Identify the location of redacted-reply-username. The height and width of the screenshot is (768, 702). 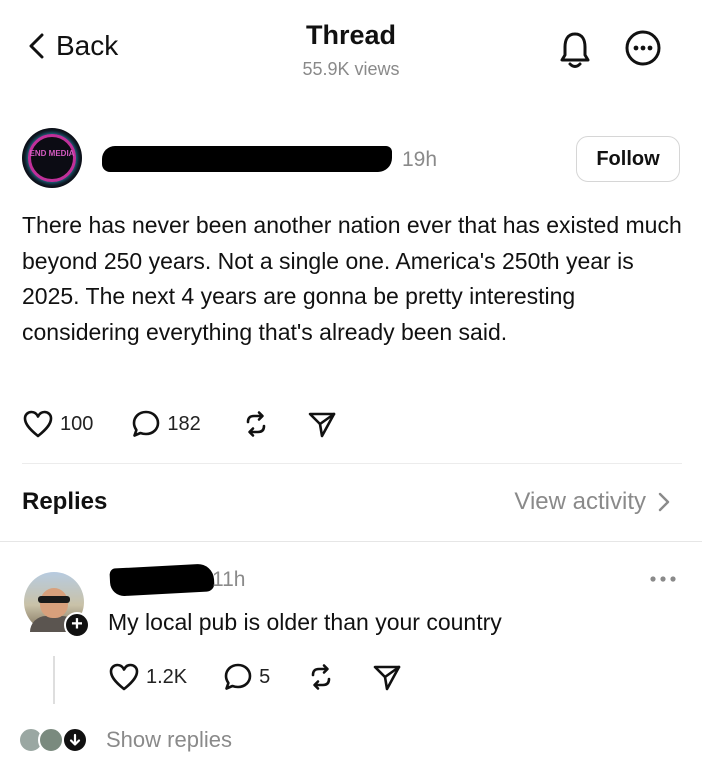
(162, 580).